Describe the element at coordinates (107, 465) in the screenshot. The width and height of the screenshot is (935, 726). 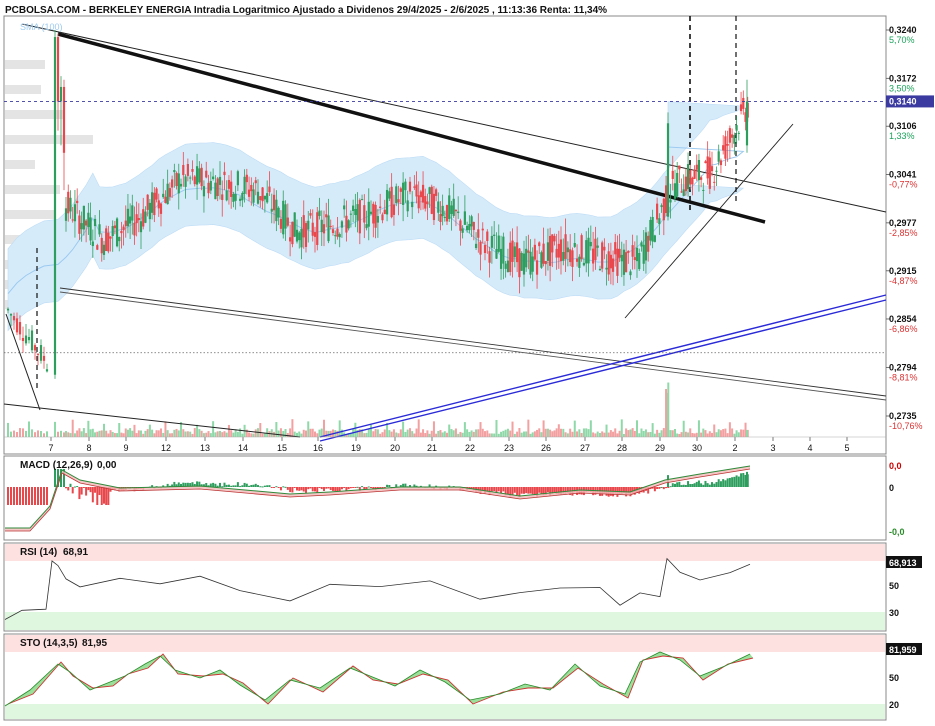
I see `macd-value: 0,00` at that location.